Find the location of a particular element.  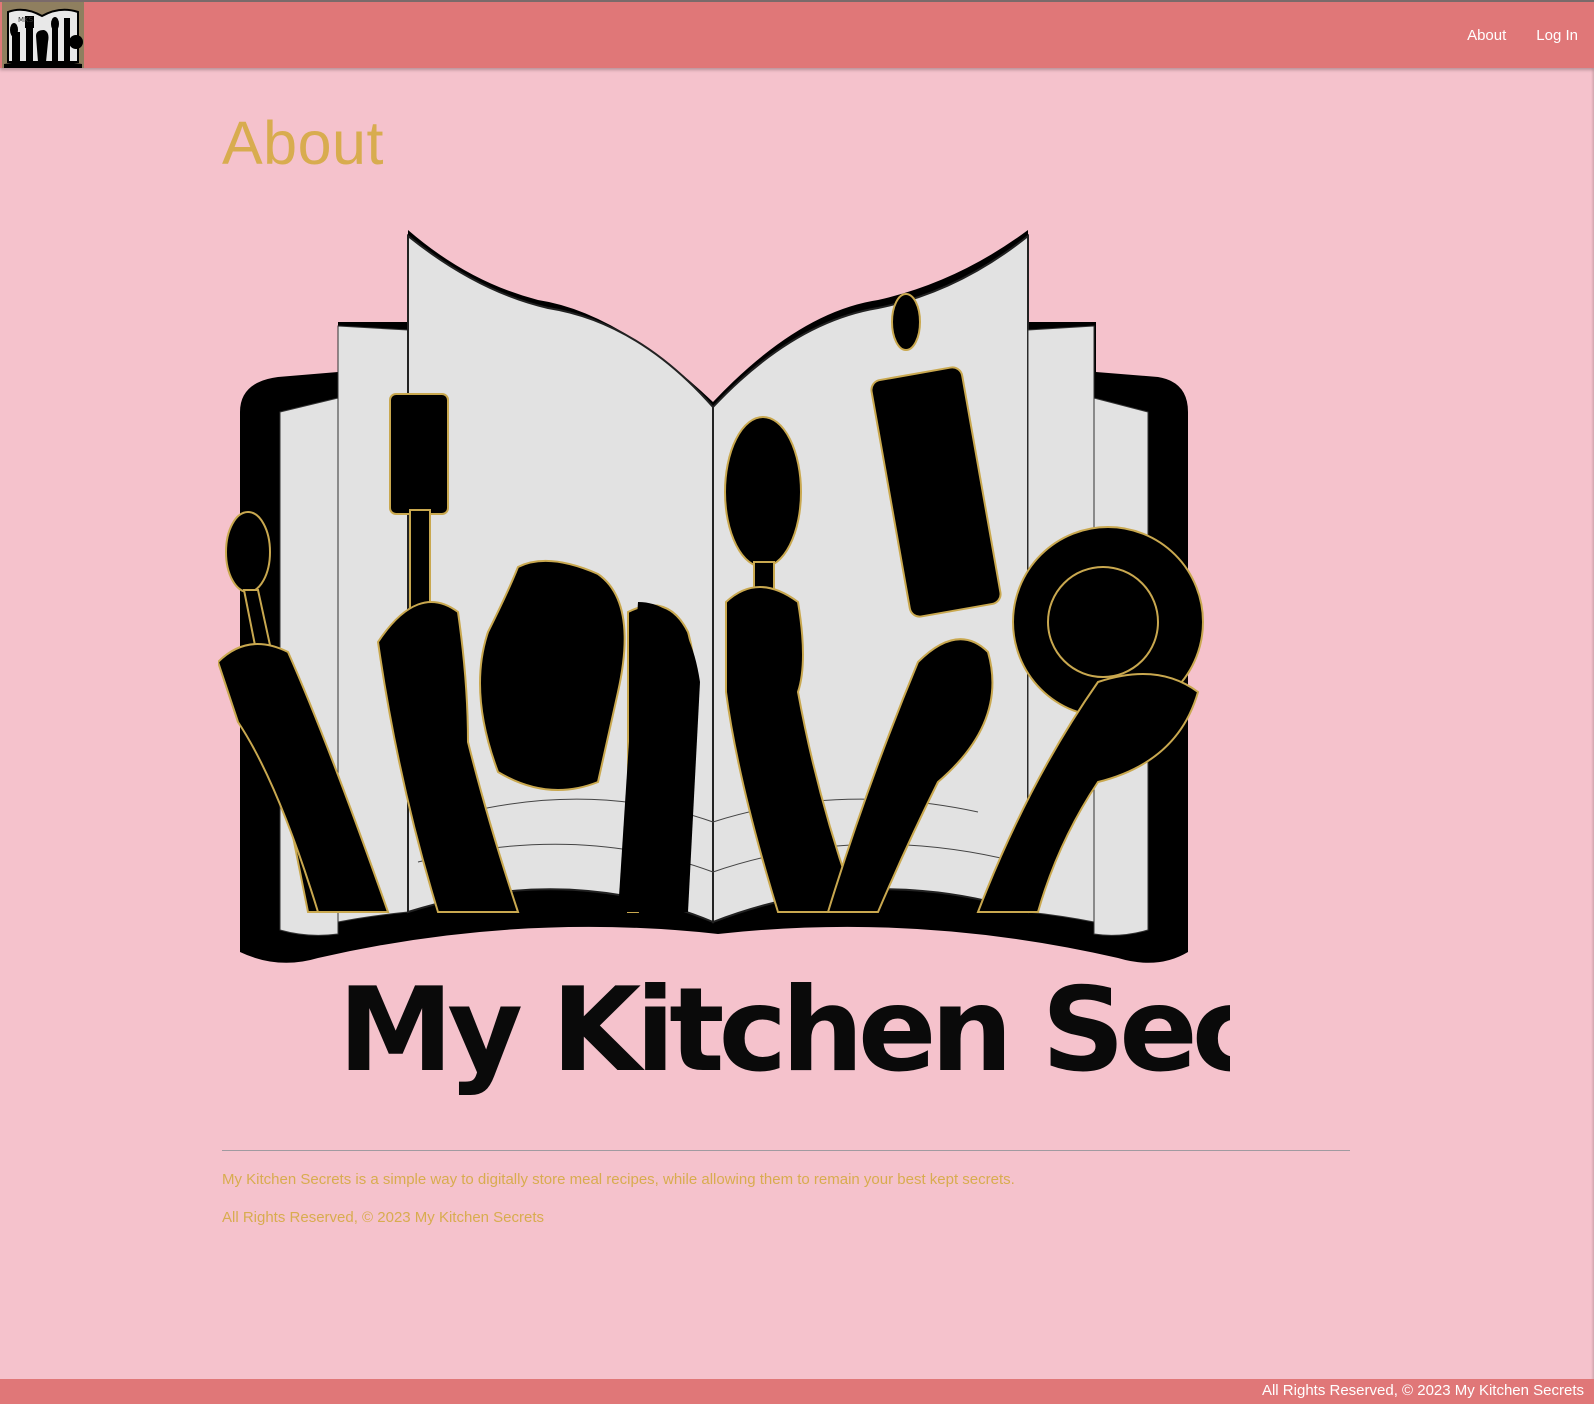

nav-link-about: About is located at coordinates (1486, 35).